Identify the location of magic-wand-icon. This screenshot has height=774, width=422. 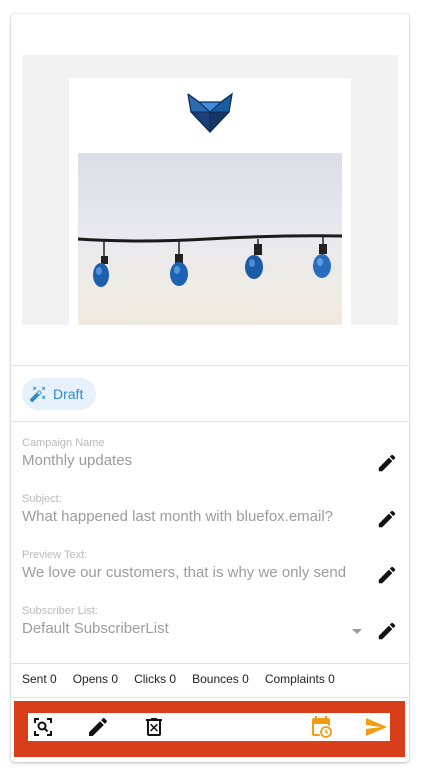
(37, 394).